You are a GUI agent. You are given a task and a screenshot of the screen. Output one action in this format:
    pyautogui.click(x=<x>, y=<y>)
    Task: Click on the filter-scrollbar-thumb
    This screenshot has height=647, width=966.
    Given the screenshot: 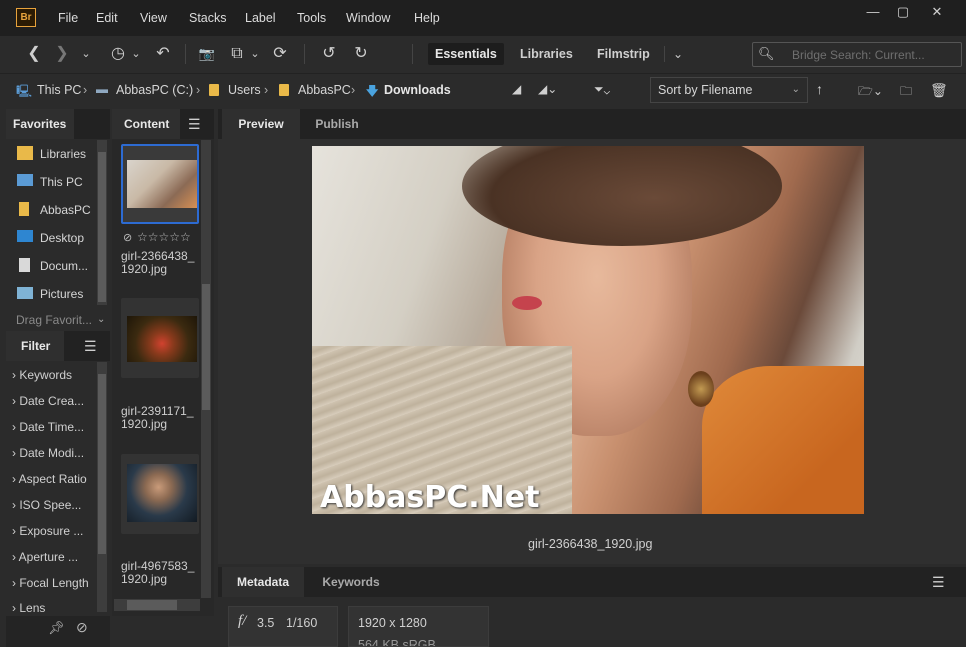 What is the action you would take?
    pyautogui.click(x=102, y=464)
    